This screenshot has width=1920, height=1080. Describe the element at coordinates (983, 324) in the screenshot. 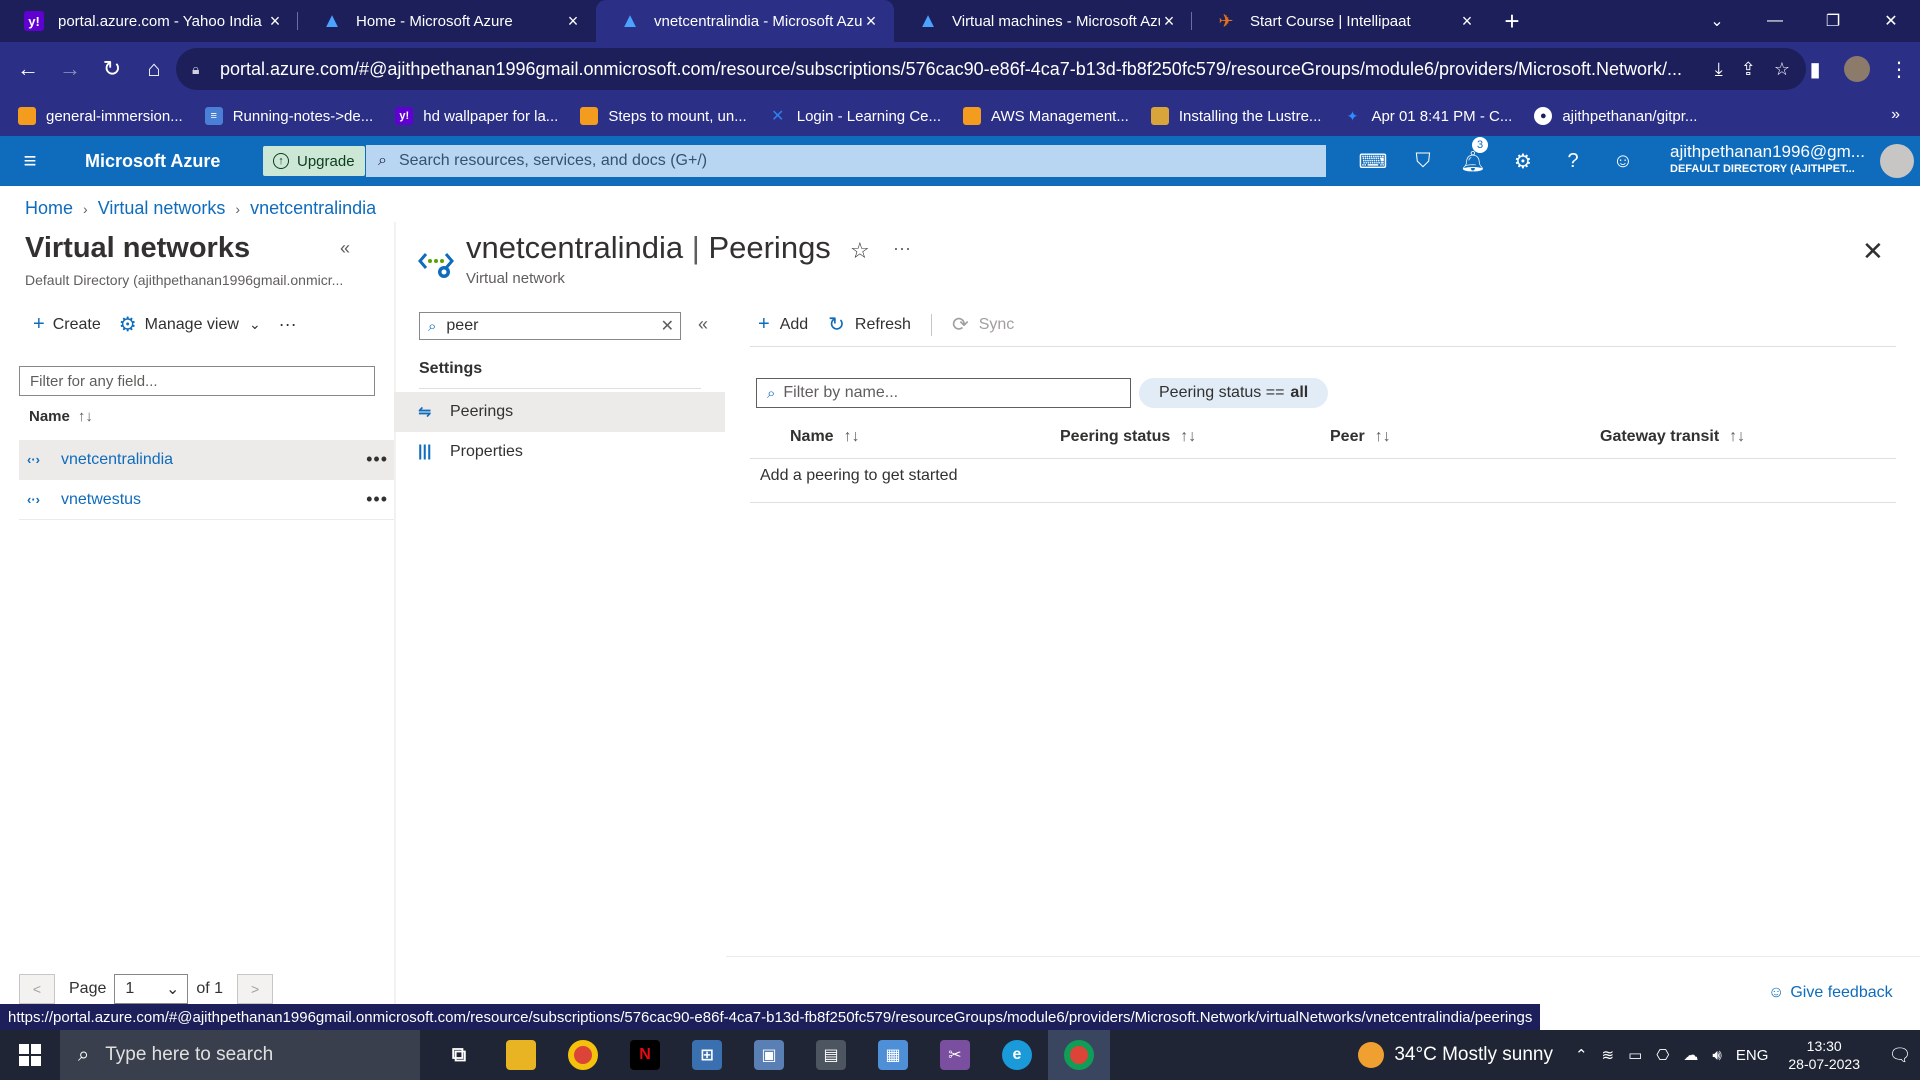

I see `sync-button: ⟳ Sync` at that location.